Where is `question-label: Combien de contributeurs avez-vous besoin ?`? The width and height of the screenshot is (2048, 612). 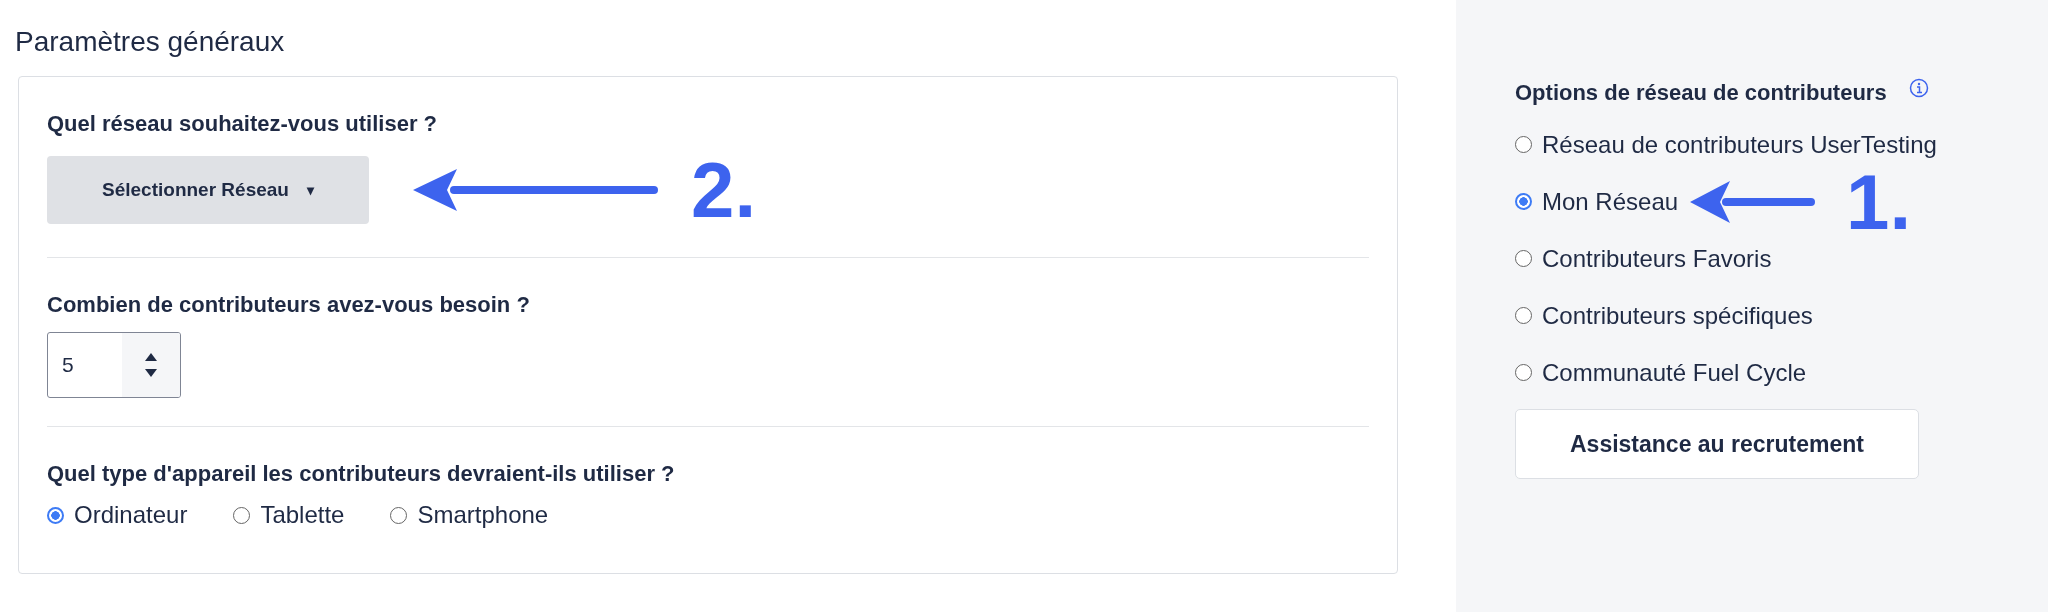 question-label: Combien de contributeurs avez-vous besoin ? is located at coordinates (289, 305).